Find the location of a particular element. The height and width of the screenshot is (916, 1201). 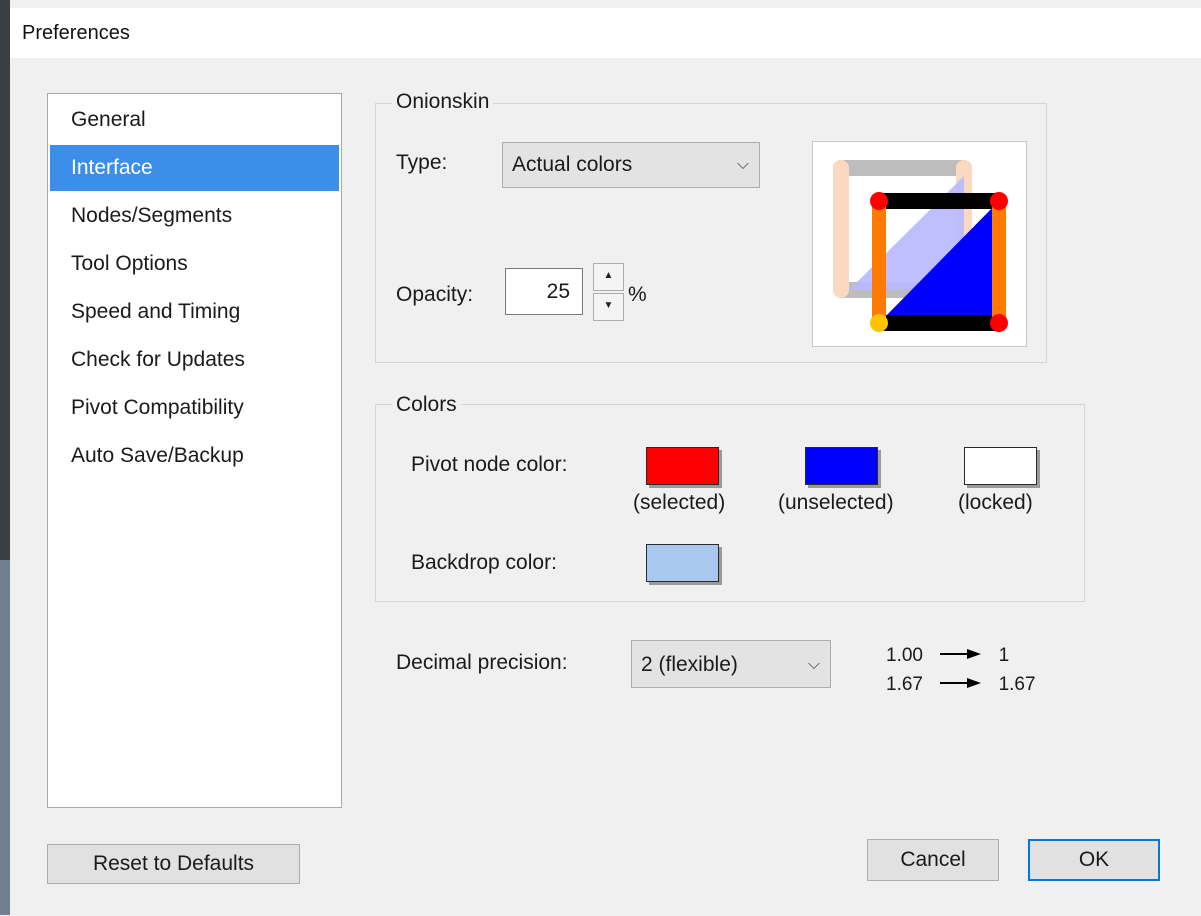

decimal-precision-value: 2 (flexible) is located at coordinates (689, 664).